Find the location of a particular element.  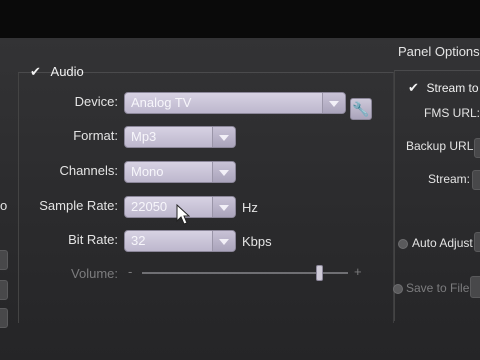

channels-value: Mono is located at coordinates (147, 171).